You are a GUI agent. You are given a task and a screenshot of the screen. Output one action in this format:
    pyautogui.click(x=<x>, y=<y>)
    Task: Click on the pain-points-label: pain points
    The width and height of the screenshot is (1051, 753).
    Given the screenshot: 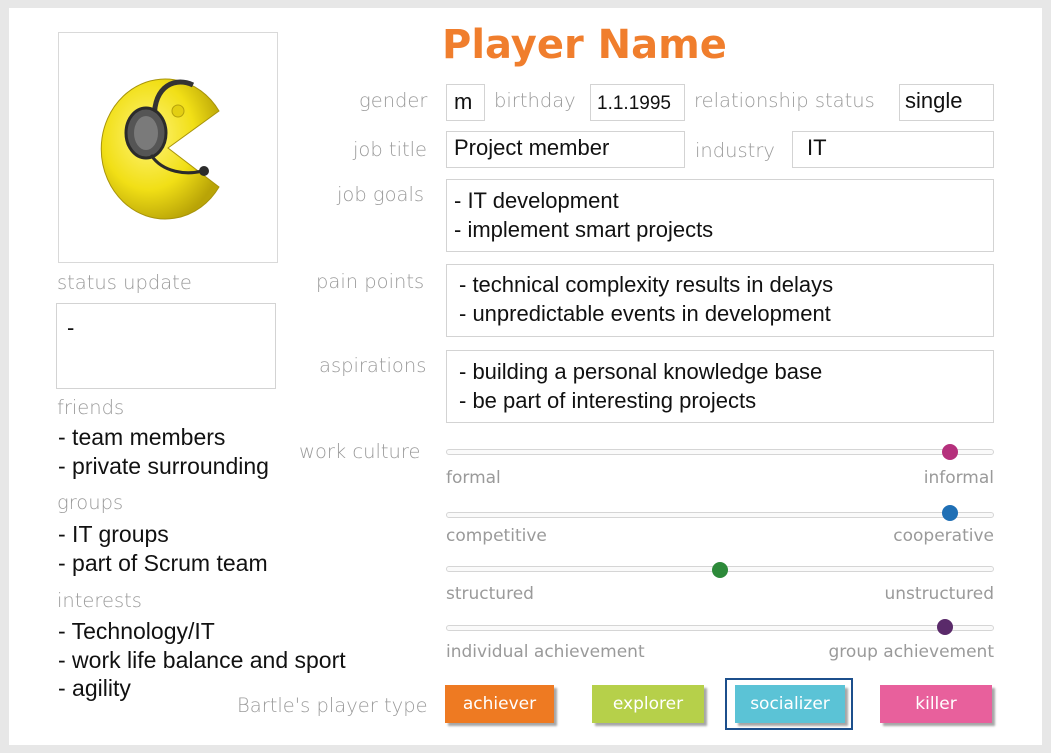 What is the action you would take?
    pyautogui.click(x=370, y=281)
    